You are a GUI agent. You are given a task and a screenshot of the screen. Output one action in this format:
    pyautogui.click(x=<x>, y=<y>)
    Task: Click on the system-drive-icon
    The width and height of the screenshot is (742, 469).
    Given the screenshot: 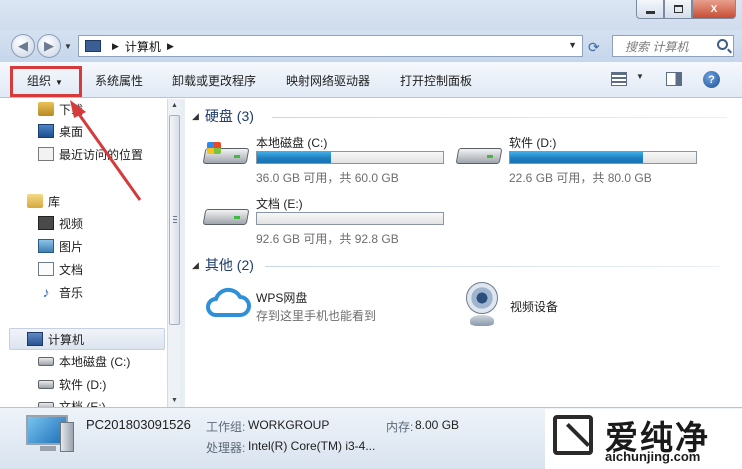 What is the action you would take?
    pyautogui.click(x=226, y=156)
    